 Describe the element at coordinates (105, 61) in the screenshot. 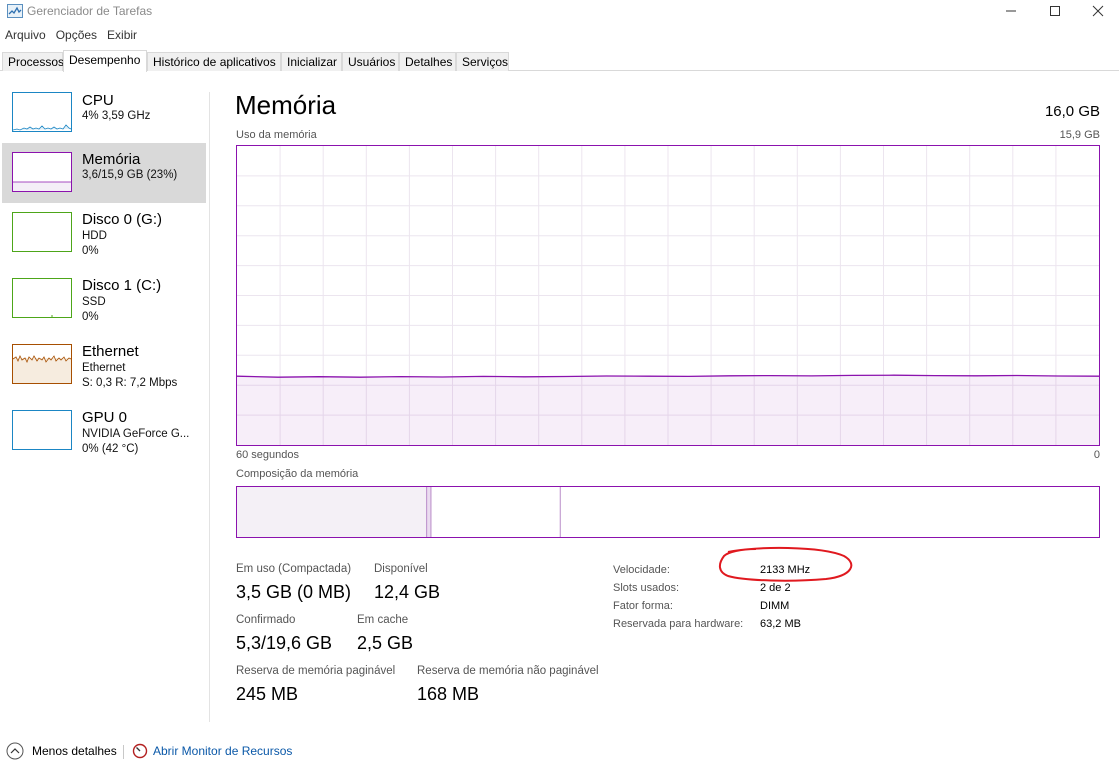

I see `tab-desempenho: Desempenho` at that location.